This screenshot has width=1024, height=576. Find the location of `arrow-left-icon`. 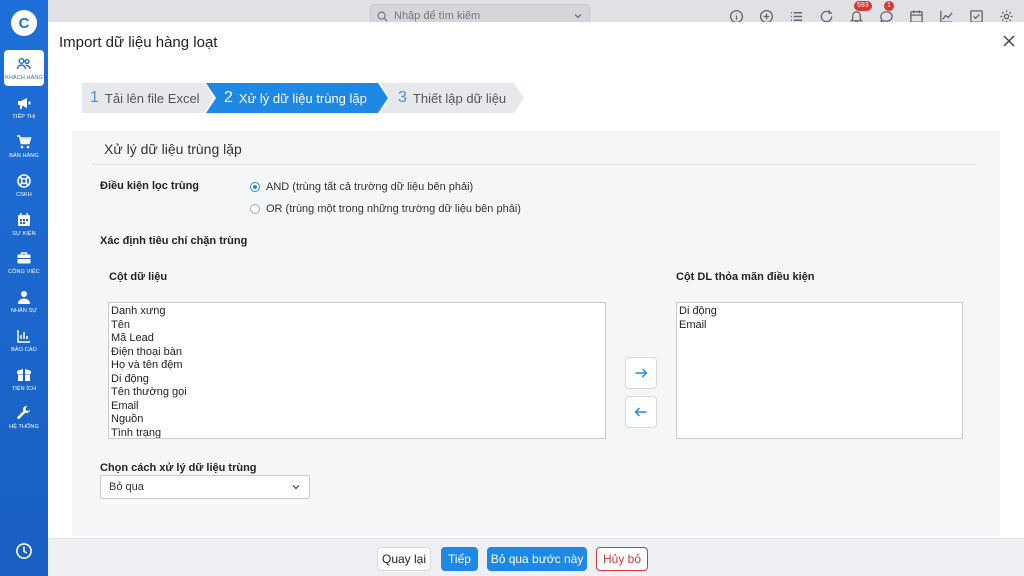

arrow-left-icon is located at coordinates (640, 412).